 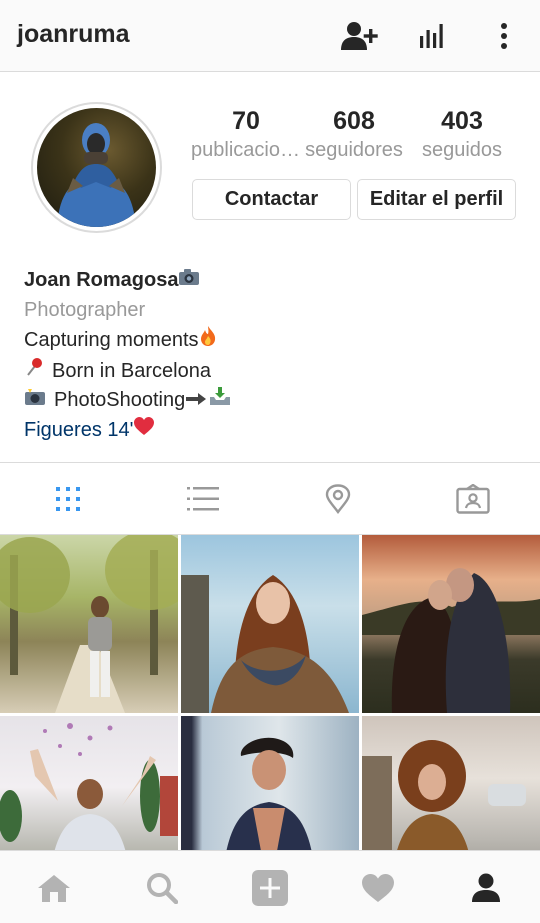 I want to click on top-bar: joanruma, so click(x=270, y=36).